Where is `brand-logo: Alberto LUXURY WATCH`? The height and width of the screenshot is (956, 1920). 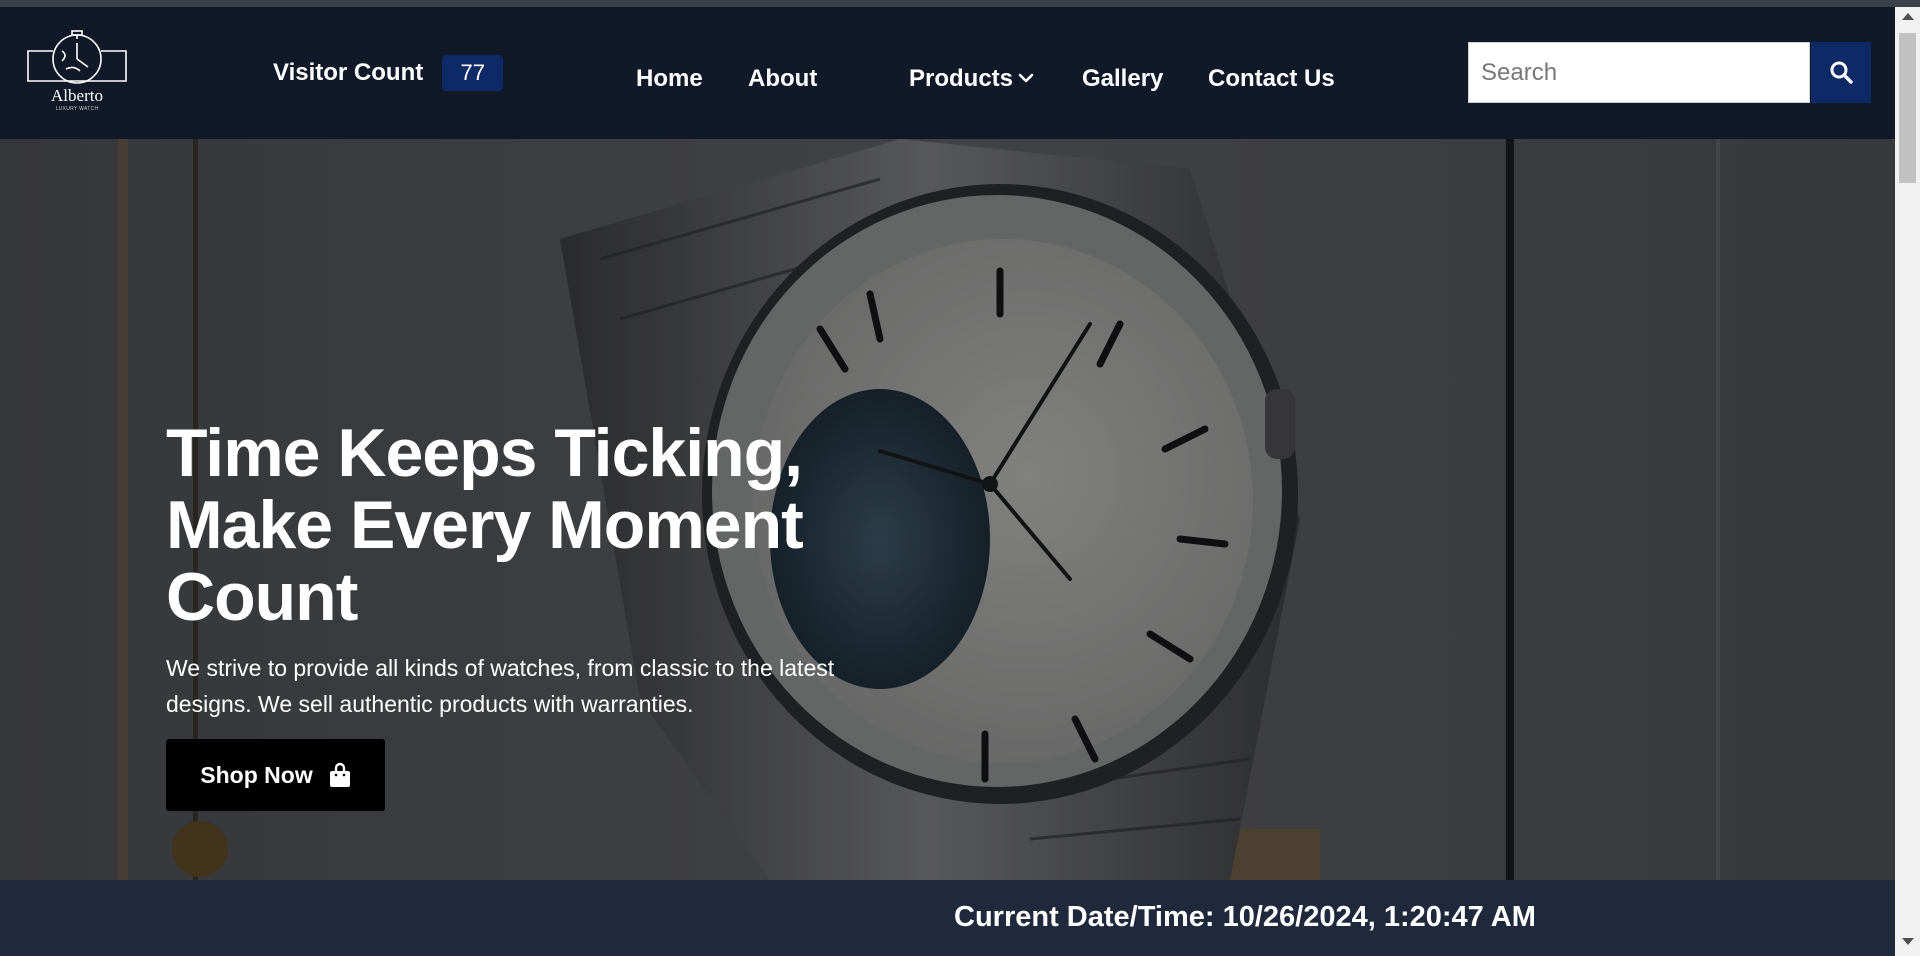
brand-logo: Alberto LUXURY WATCH is located at coordinates (77, 75).